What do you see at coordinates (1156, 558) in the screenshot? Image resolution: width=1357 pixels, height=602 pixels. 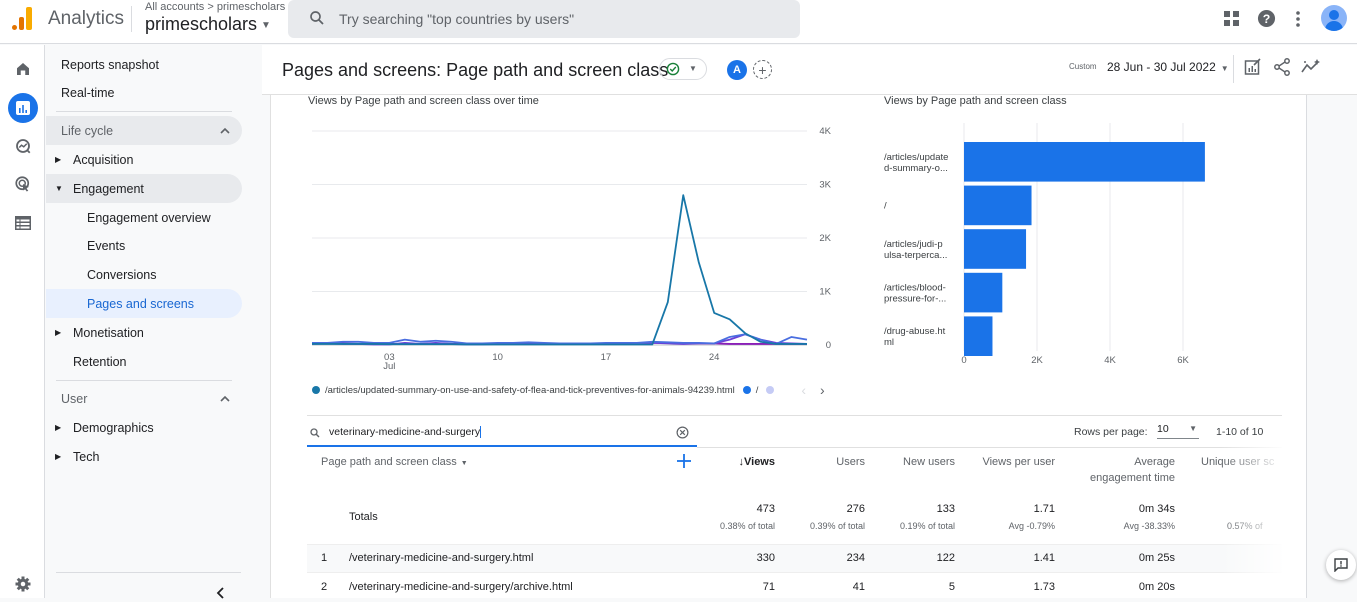 I see `row-avg-engagement: 0m 25s` at bounding box center [1156, 558].